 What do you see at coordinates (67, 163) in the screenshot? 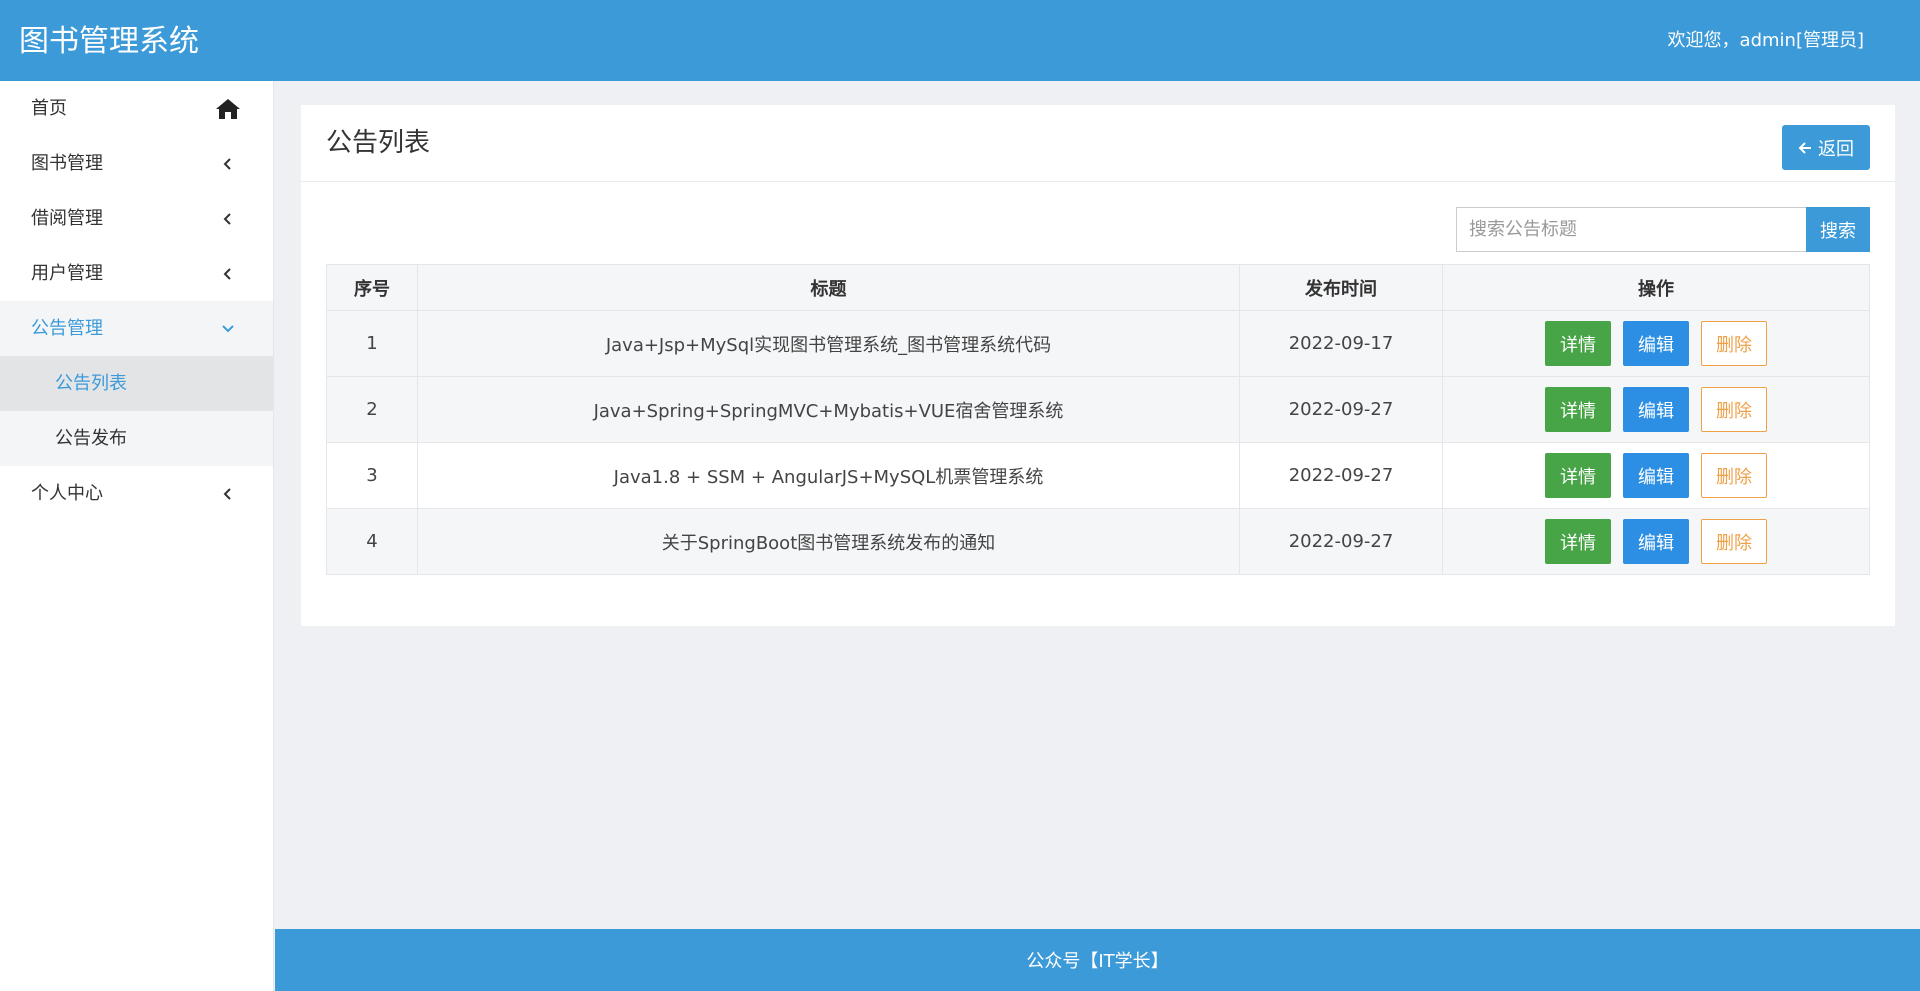
I see `sidebar-item-label: 图书管理` at bounding box center [67, 163].